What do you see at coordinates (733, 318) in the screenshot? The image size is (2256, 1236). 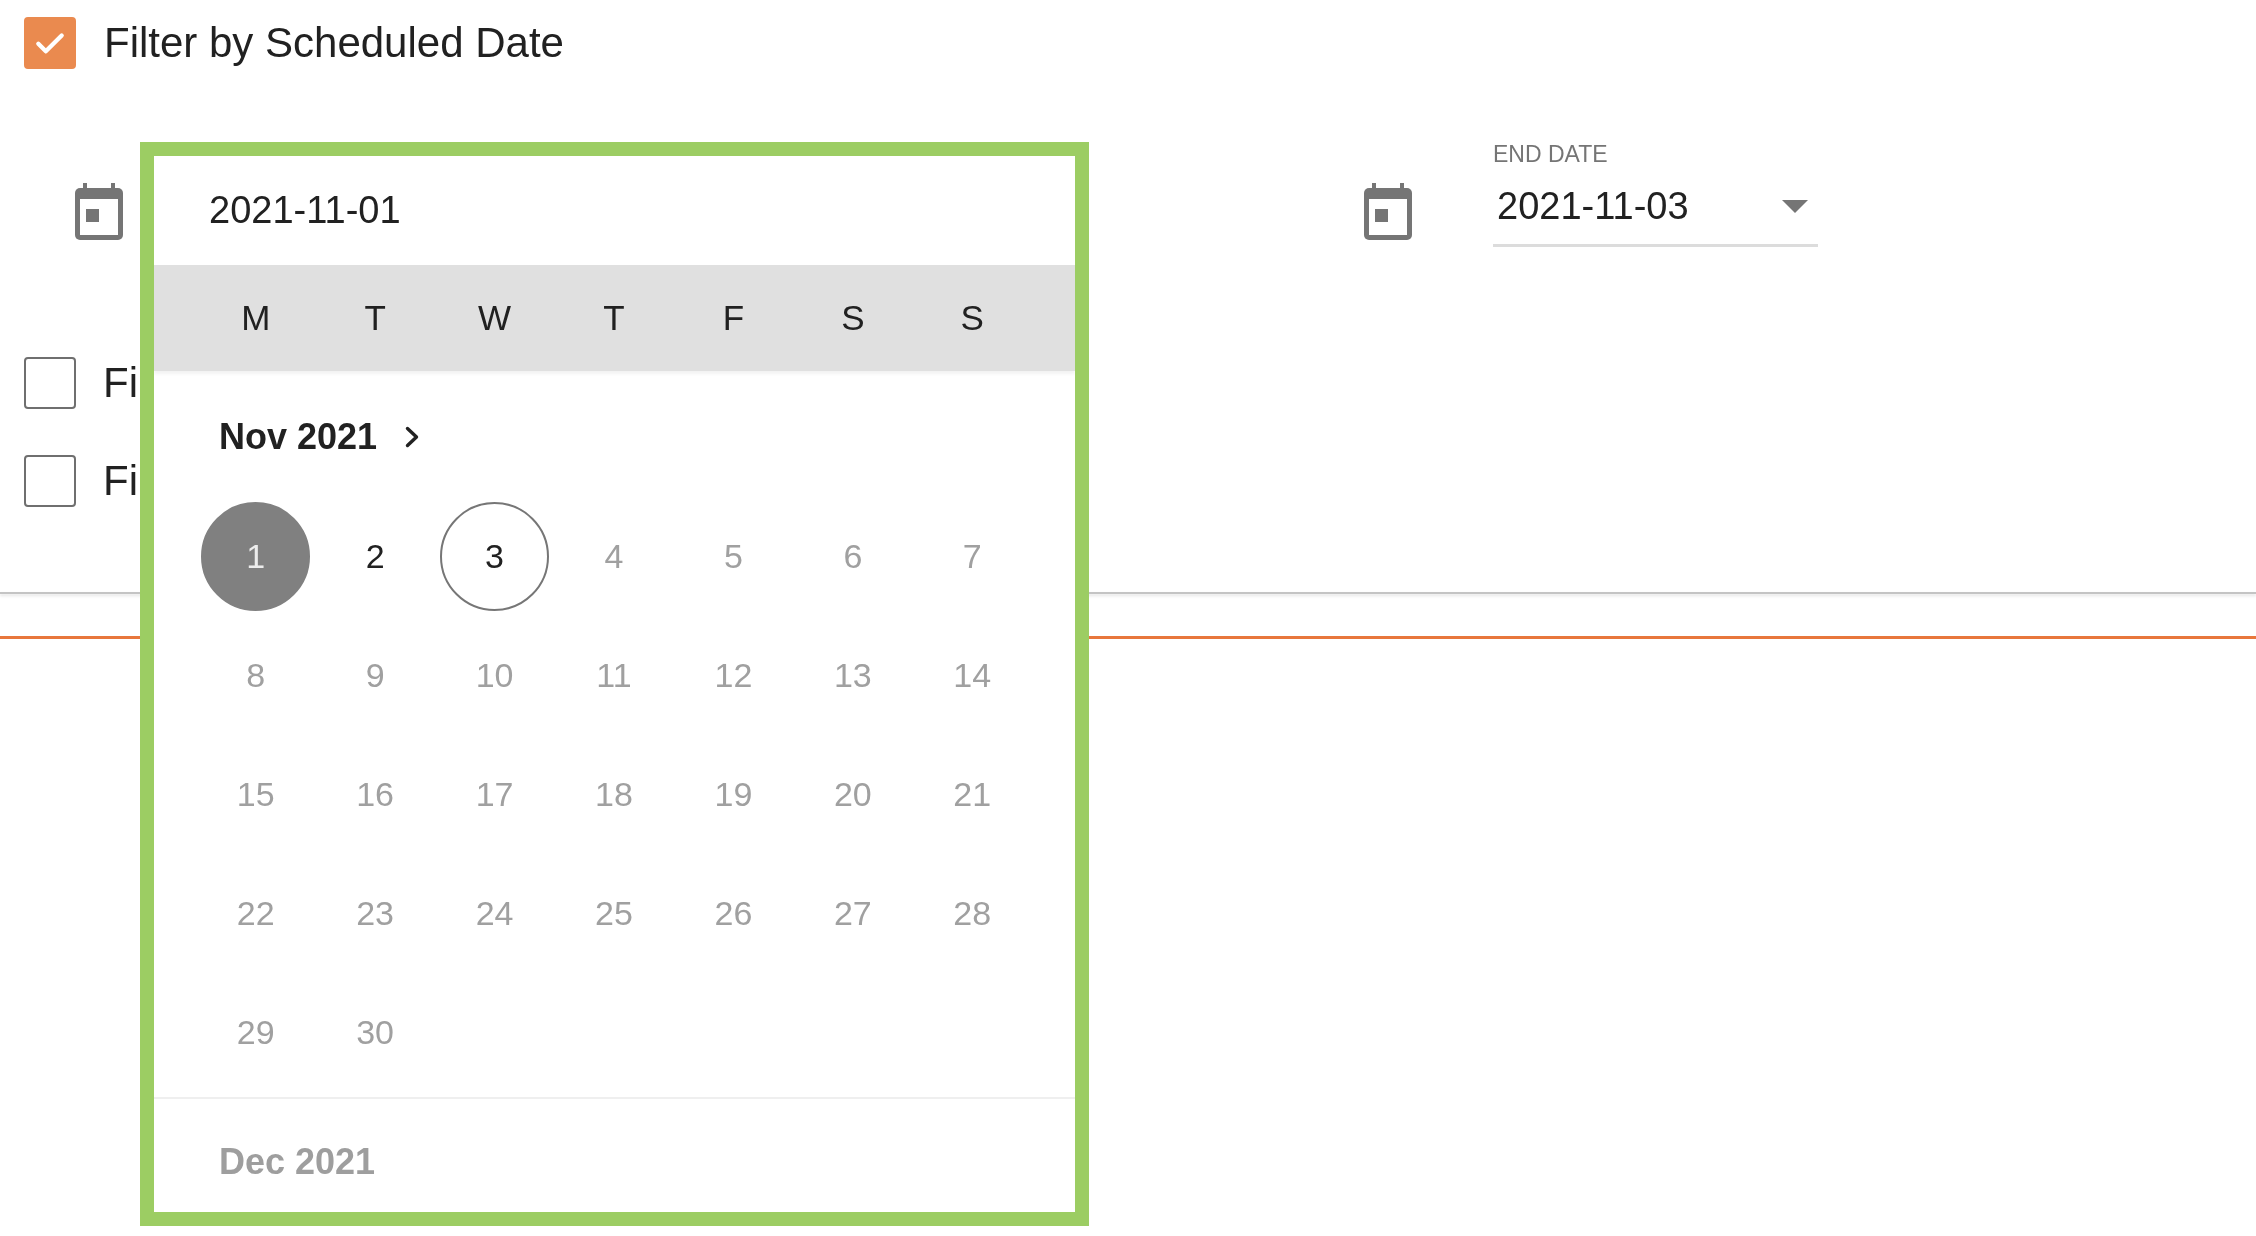 I see `weekday-label: F` at bounding box center [733, 318].